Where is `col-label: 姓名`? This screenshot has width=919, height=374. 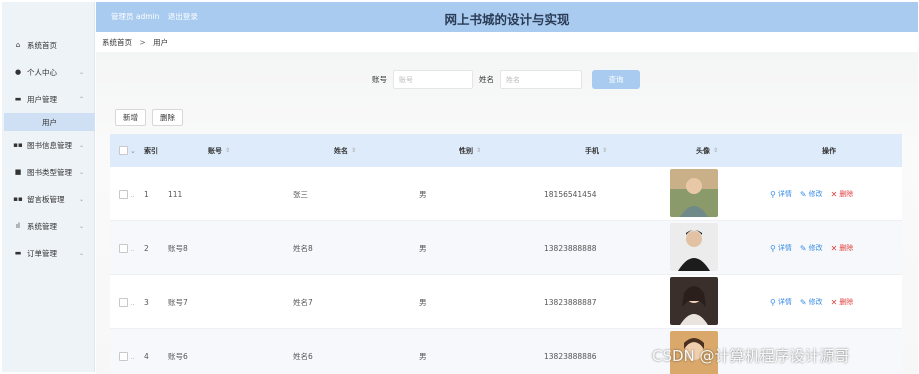
col-label: 姓名 is located at coordinates (341, 150).